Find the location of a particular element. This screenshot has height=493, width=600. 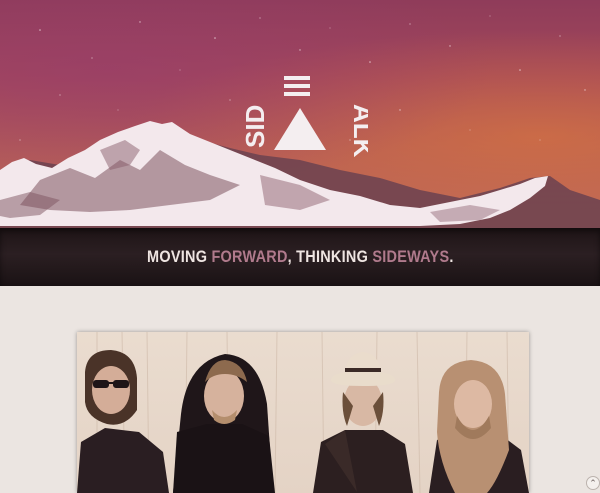

tagline-part-forward: FORWARD is located at coordinates (249, 256).